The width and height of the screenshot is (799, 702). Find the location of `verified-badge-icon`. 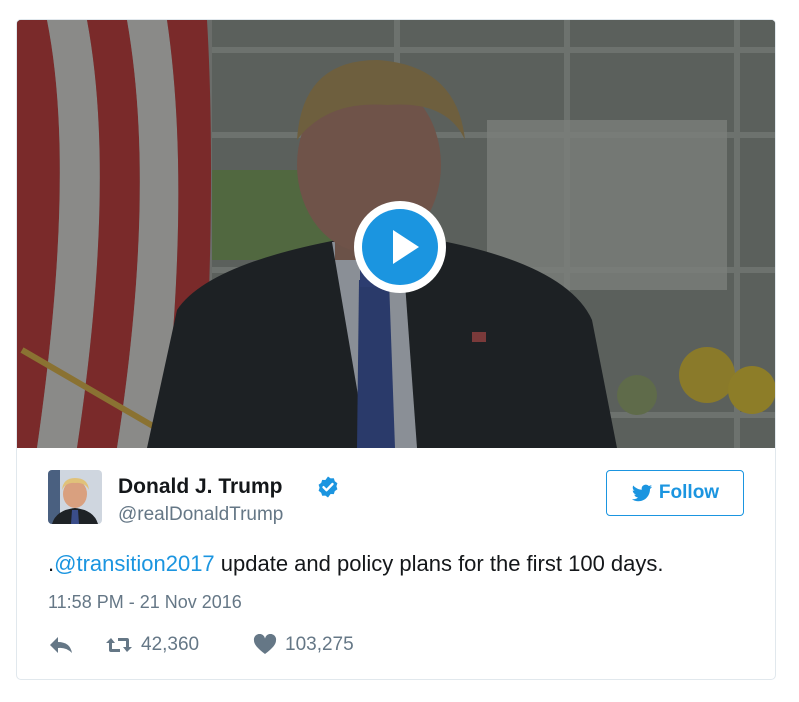

verified-badge-icon is located at coordinates (328, 487).